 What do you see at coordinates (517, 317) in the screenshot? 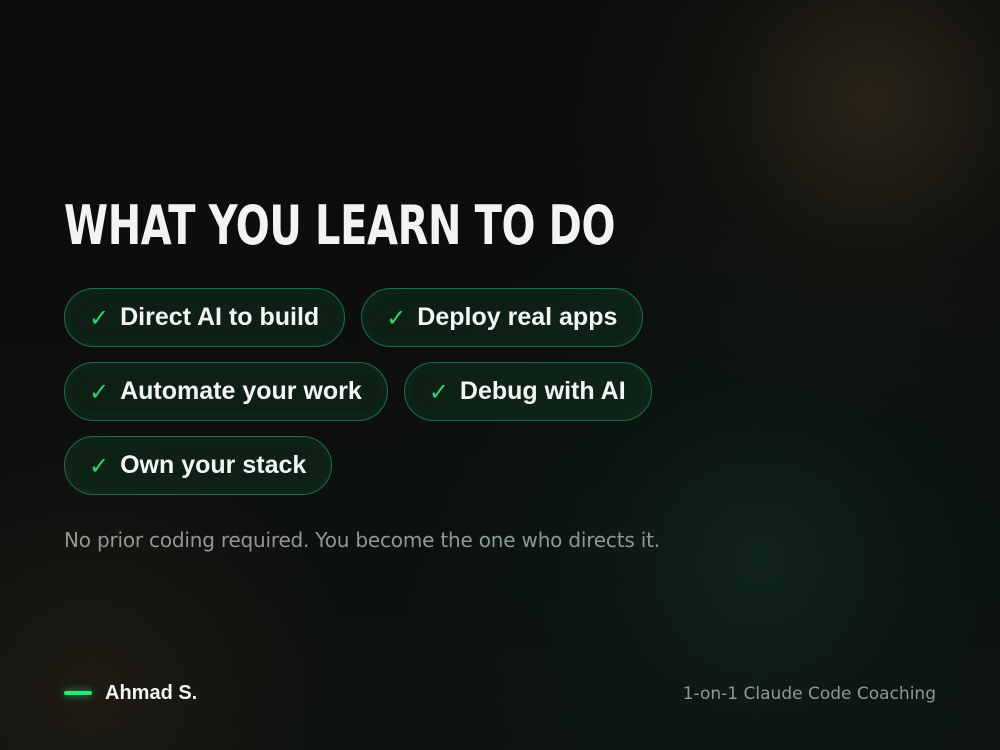
I see `skill-label: Deploy real apps` at bounding box center [517, 317].